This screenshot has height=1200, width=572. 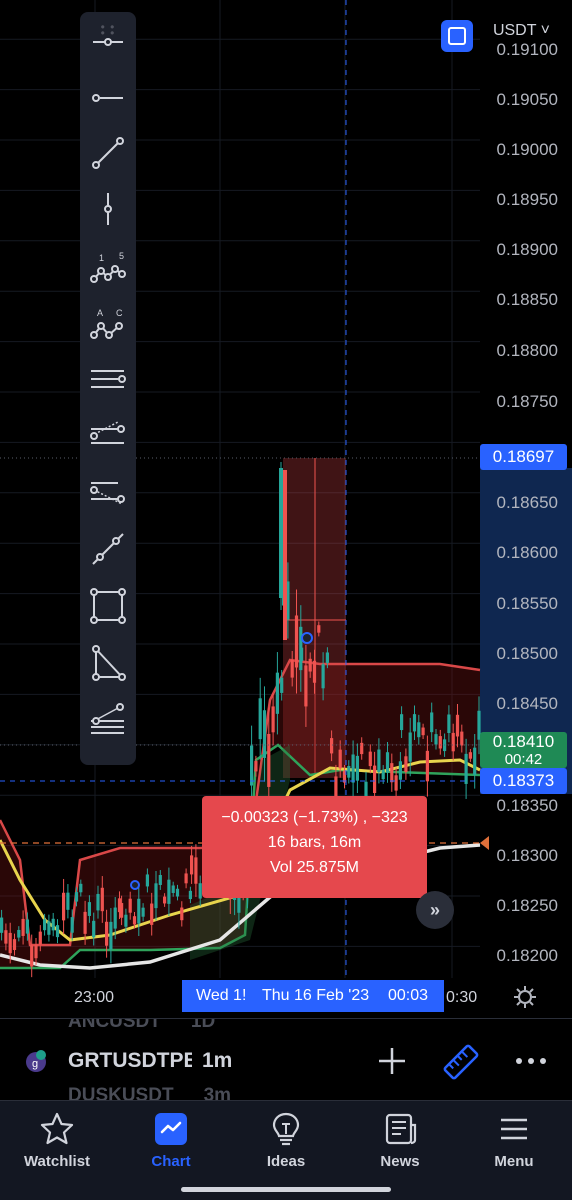 What do you see at coordinates (108, 153) in the screenshot?
I see `trend-line-icon` at bounding box center [108, 153].